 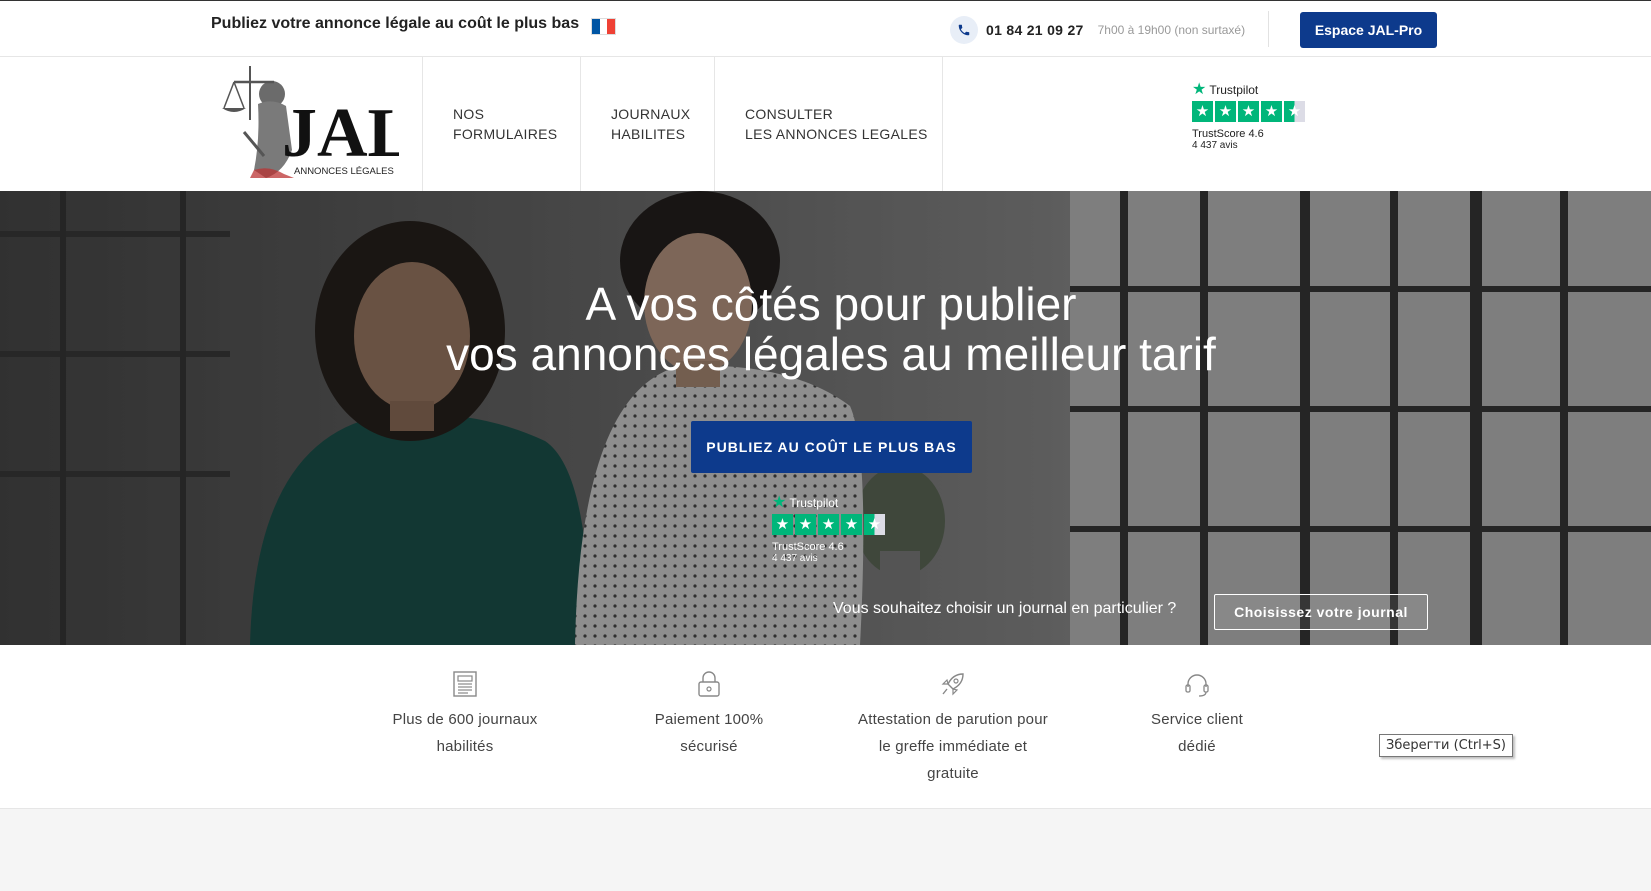 I want to click on publish-cheapest-button: PUBLIEZ AU COÛT LE PLUS BAS, so click(x=831, y=447).